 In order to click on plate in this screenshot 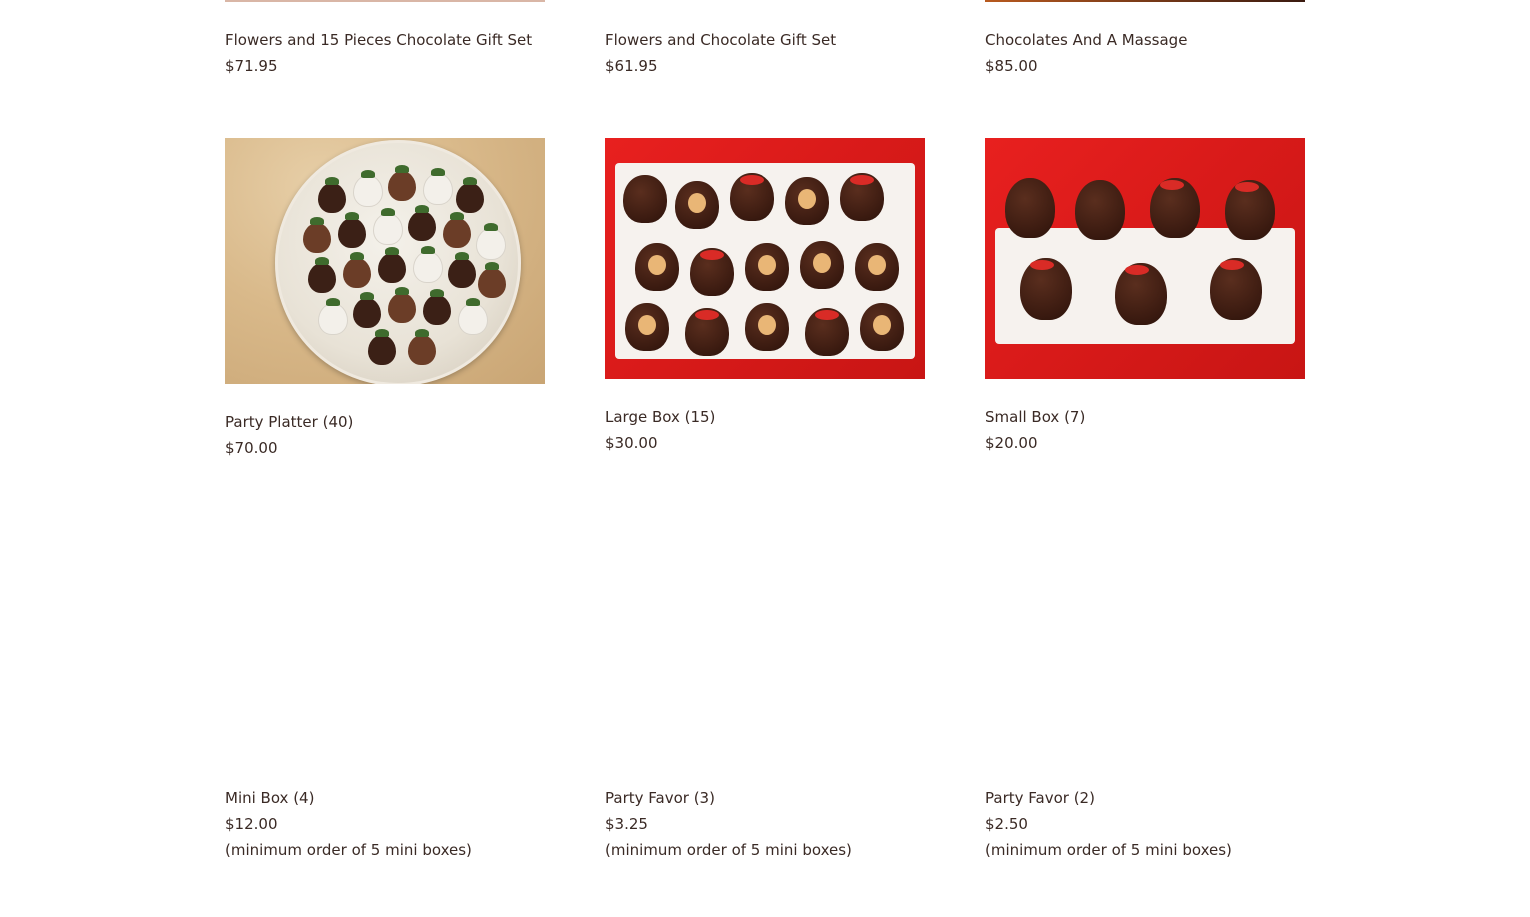, I will do `click(398, 262)`.